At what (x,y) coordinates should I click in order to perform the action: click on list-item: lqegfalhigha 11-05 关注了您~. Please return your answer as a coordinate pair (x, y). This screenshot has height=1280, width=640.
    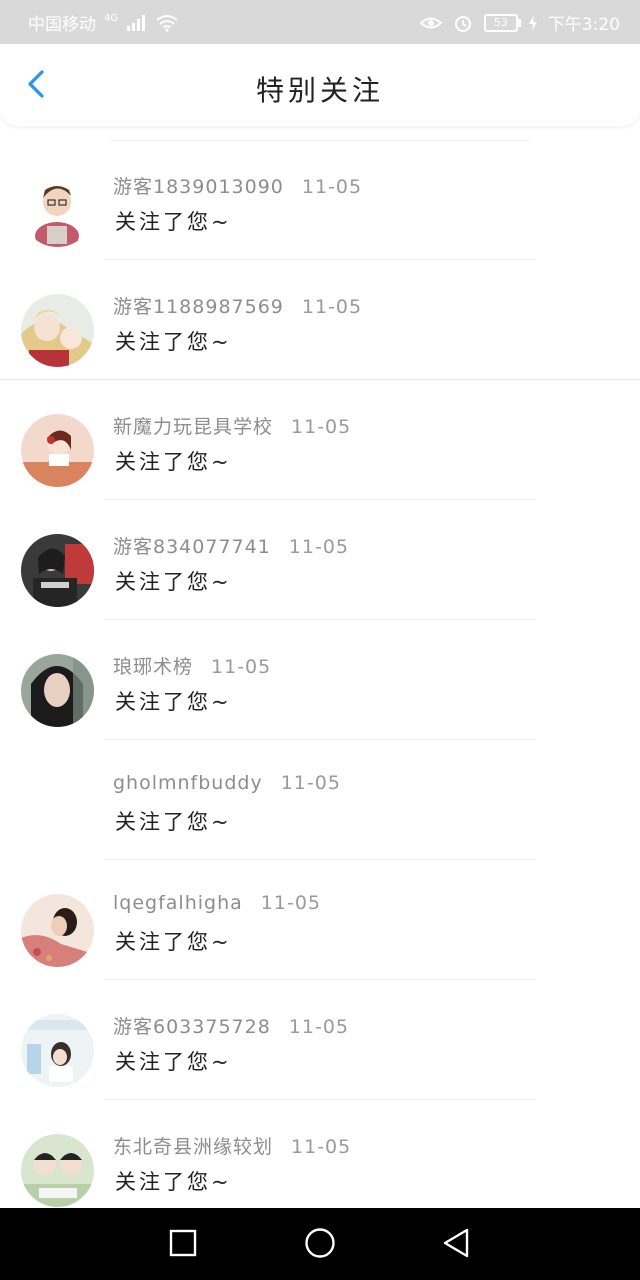
    Looking at the image, I should click on (320, 920).